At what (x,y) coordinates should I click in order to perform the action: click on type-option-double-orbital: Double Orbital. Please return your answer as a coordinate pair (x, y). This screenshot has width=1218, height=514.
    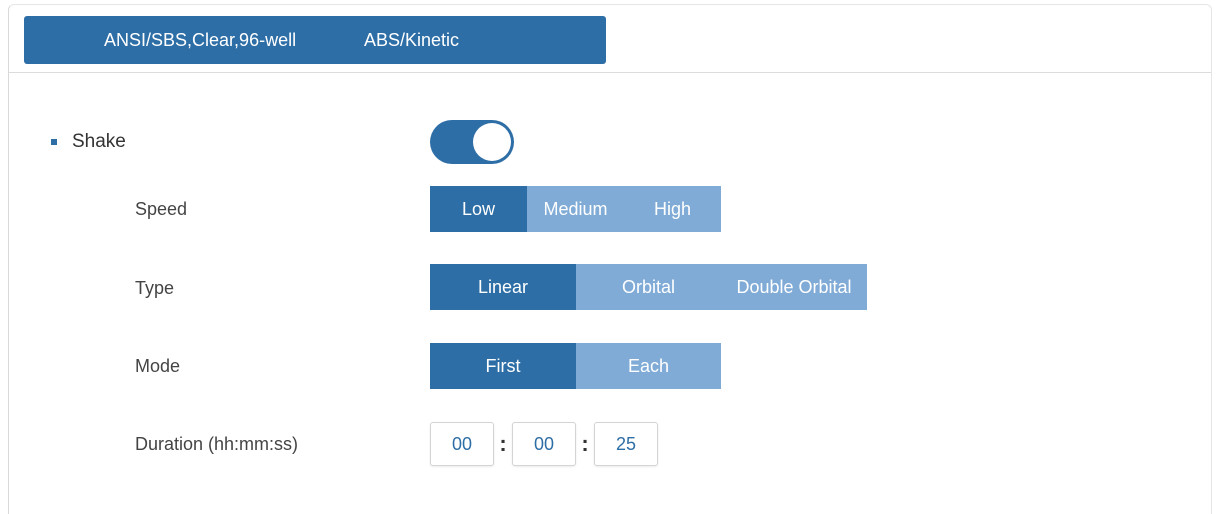
    Looking at the image, I should click on (794, 287).